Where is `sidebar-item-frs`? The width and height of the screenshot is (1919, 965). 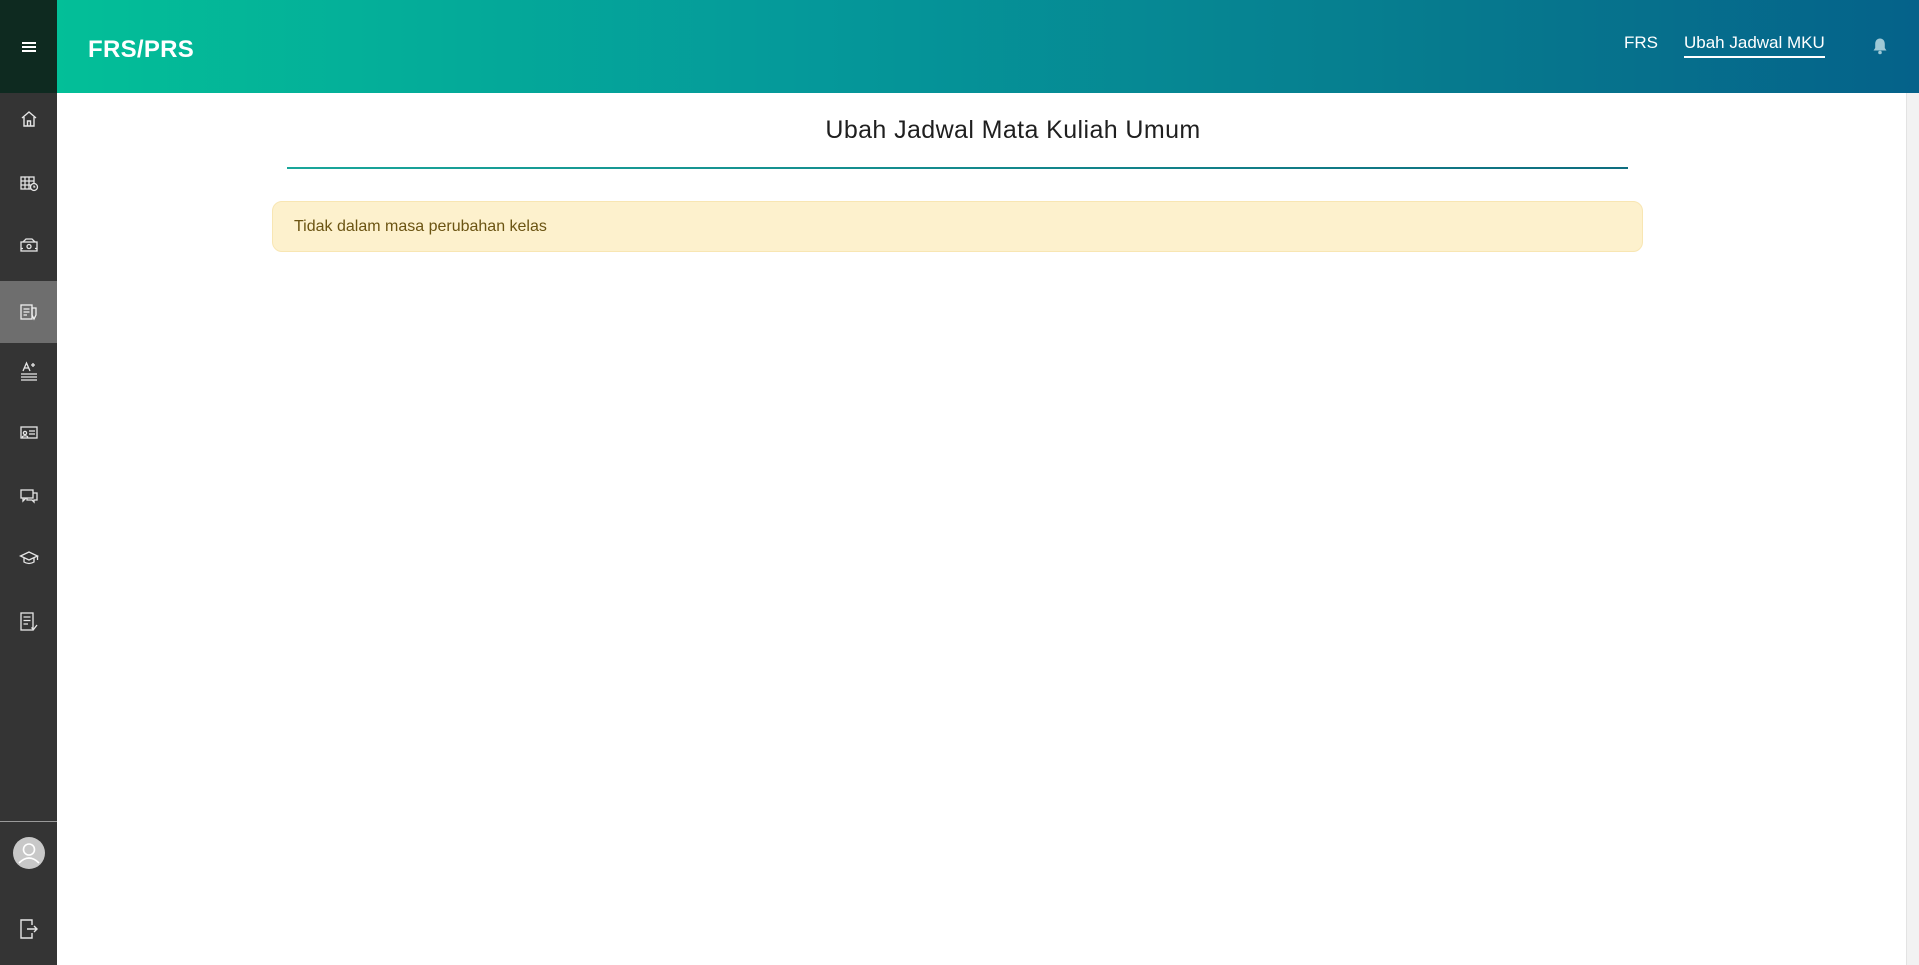 sidebar-item-frs is located at coordinates (28, 312).